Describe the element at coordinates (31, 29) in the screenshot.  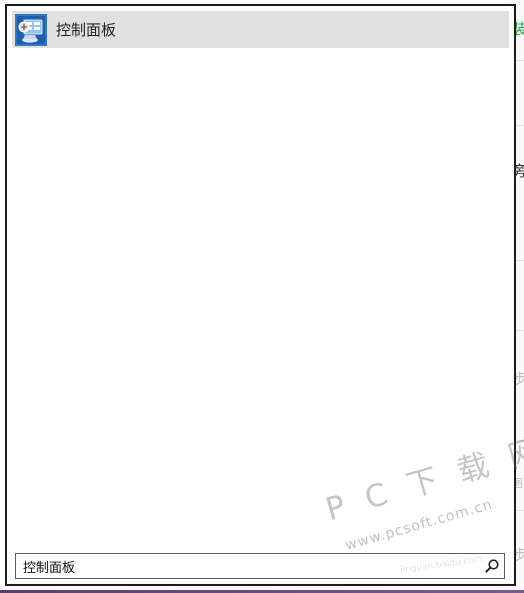
I see `control-panel-icon` at that location.